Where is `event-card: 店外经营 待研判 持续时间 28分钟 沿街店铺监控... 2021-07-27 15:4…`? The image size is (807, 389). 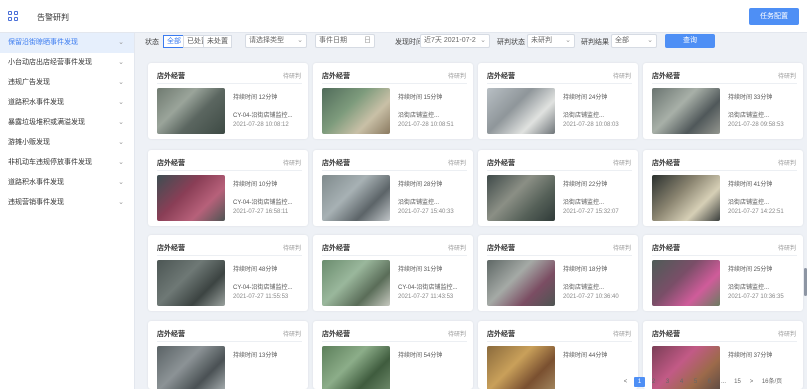 event-card: 店外经营 待研判 持续时间 28分钟 沿街店铺监控... 2021-07-27 15:4… is located at coordinates (393, 188).